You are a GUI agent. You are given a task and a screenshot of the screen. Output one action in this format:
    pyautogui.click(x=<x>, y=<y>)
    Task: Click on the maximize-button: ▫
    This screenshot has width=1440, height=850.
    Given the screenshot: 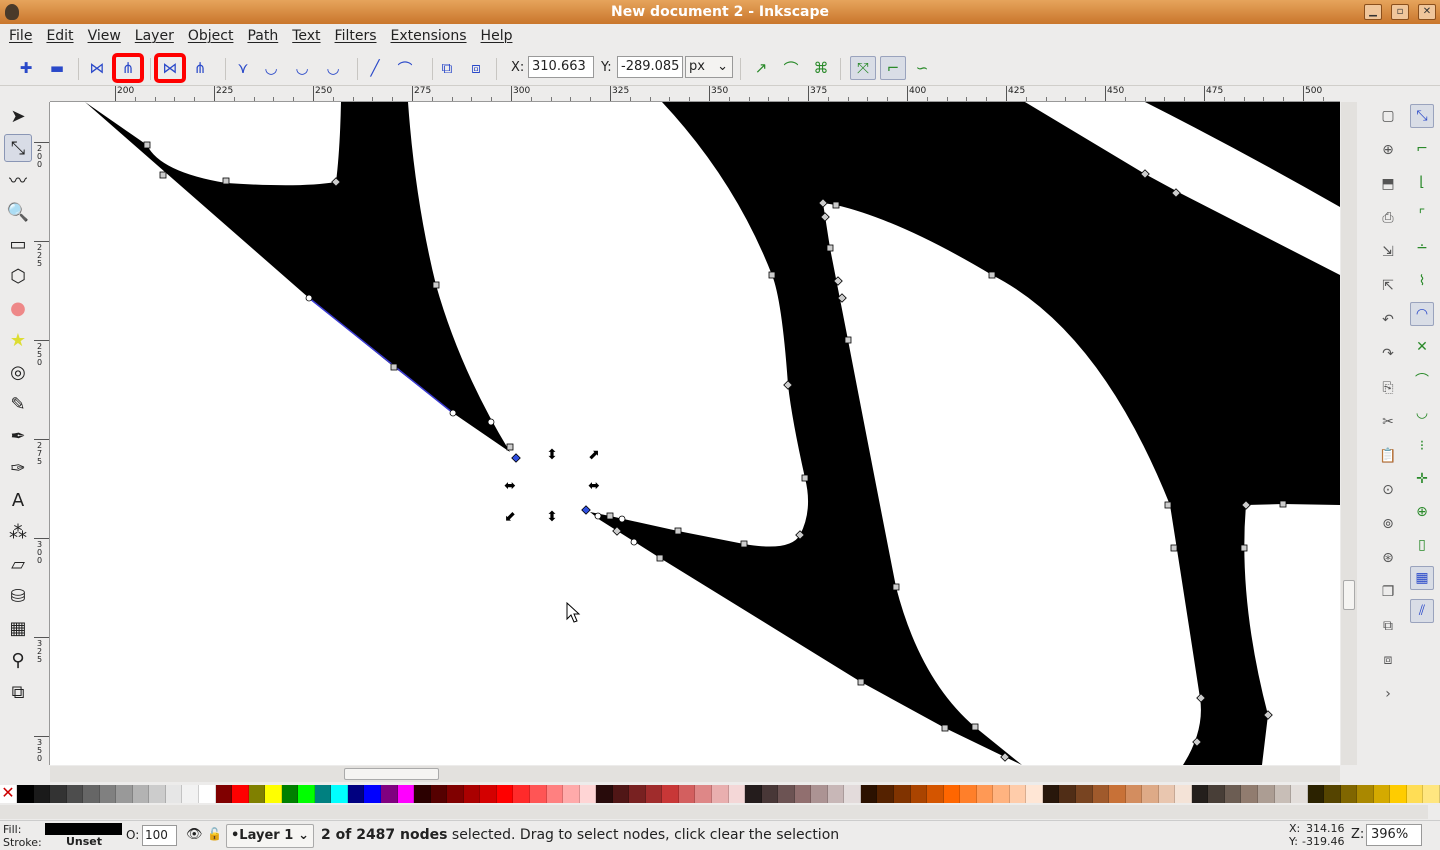 What is the action you would take?
    pyautogui.click(x=1400, y=12)
    